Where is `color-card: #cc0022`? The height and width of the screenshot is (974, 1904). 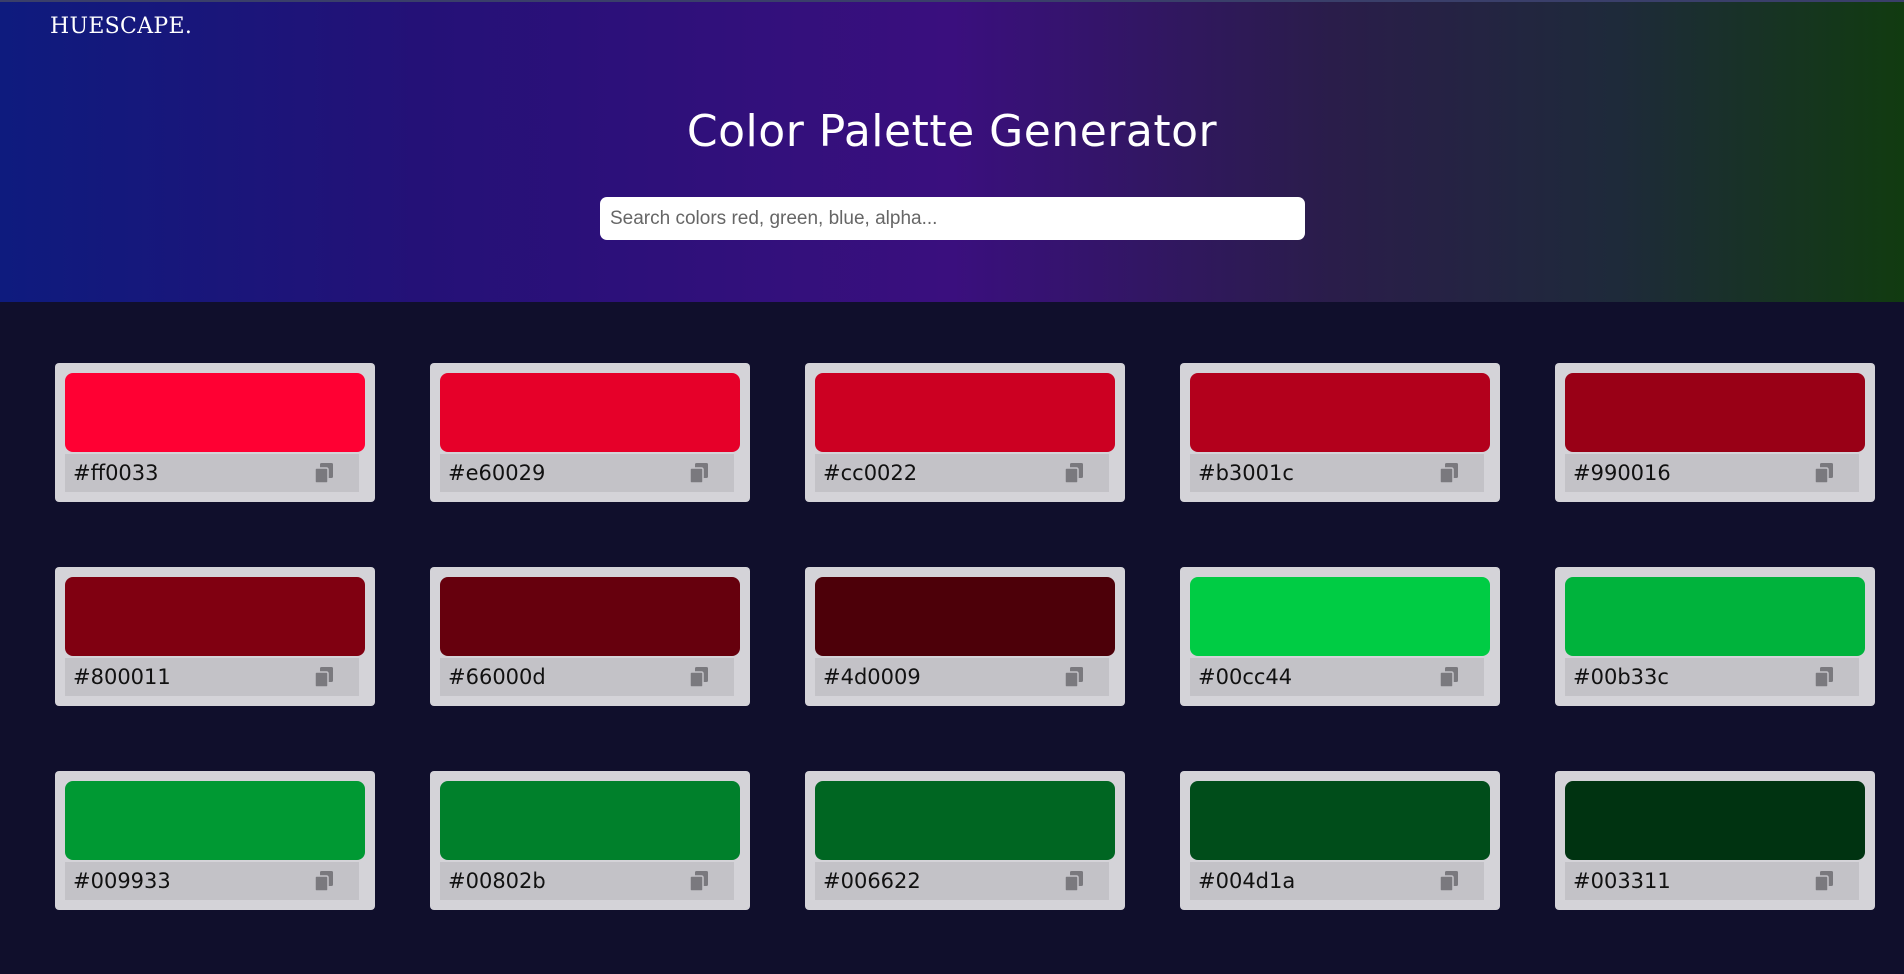
color-card: #cc0022 is located at coordinates (965, 432).